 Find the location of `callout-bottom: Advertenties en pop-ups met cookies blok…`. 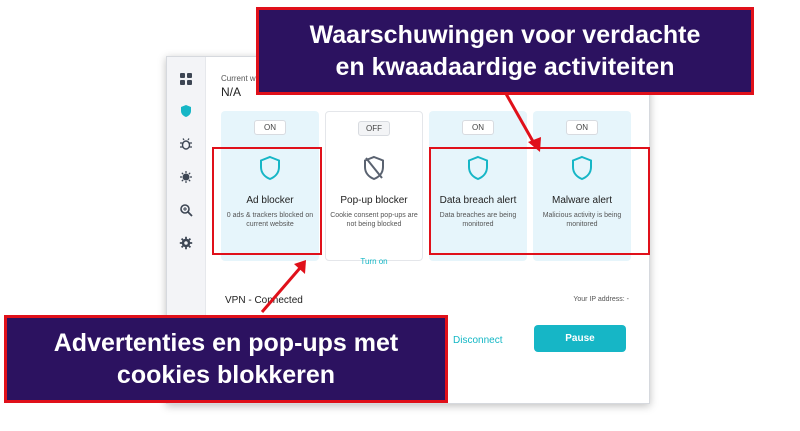

callout-bottom: Advertenties en pop-ups met cookies blok… is located at coordinates (226, 359).